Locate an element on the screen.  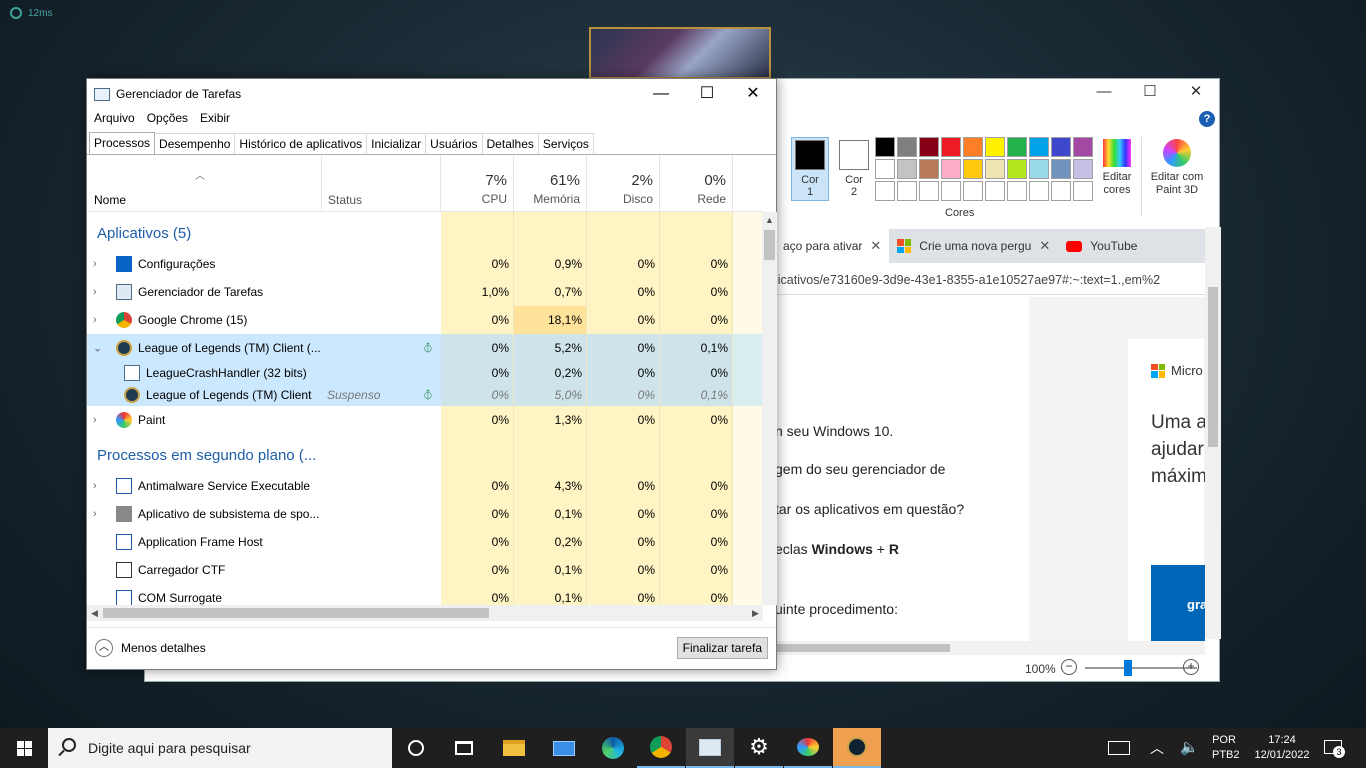
task-view-icon is located at coordinates (464, 748).